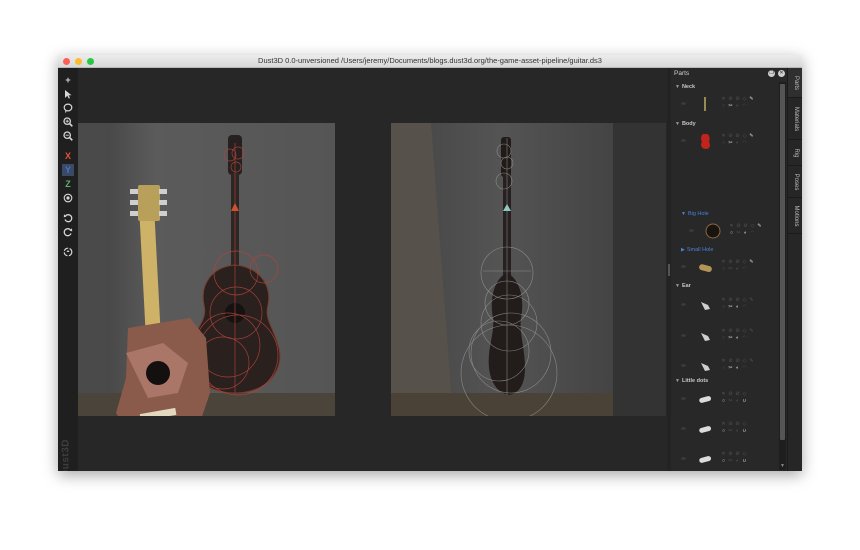 This screenshot has height=550, width=860. I want to click on group-small-hole: ▶ Small Hole, so click(697, 250).